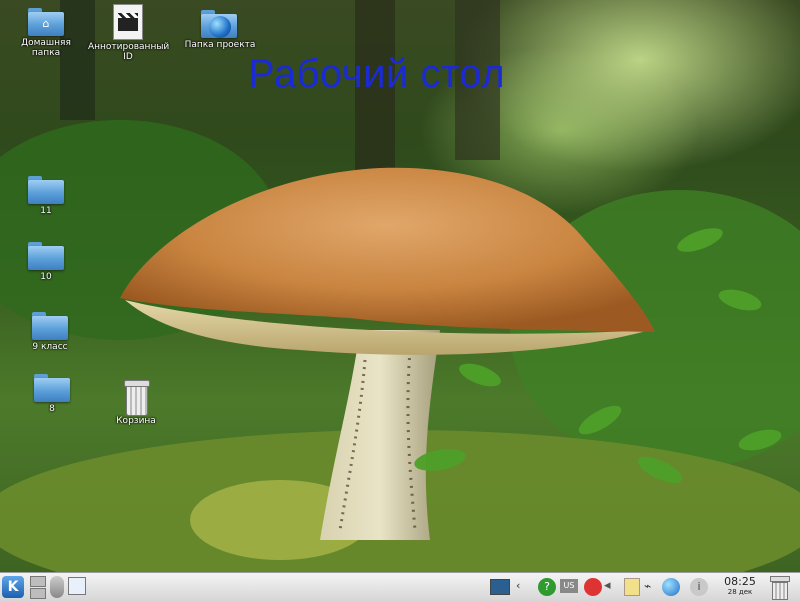 This screenshot has height=601, width=800. Describe the element at coordinates (137, 398) in the screenshot. I see `trash-icon` at that location.